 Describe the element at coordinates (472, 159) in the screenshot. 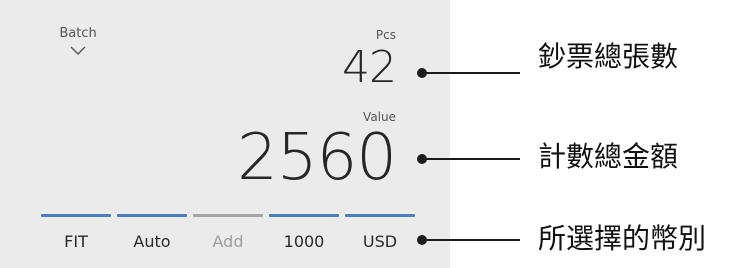

I see `callout-line-value` at that location.